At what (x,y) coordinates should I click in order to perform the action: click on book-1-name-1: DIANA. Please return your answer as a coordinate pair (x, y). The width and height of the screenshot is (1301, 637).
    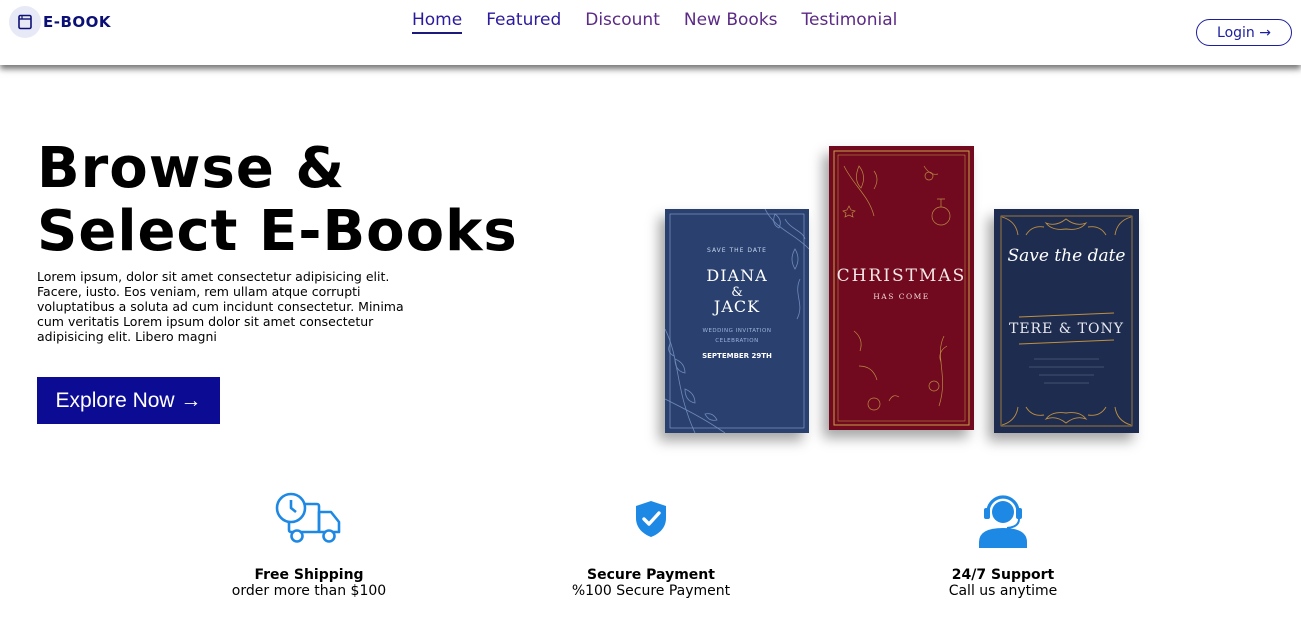
    Looking at the image, I should click on (737, 275).